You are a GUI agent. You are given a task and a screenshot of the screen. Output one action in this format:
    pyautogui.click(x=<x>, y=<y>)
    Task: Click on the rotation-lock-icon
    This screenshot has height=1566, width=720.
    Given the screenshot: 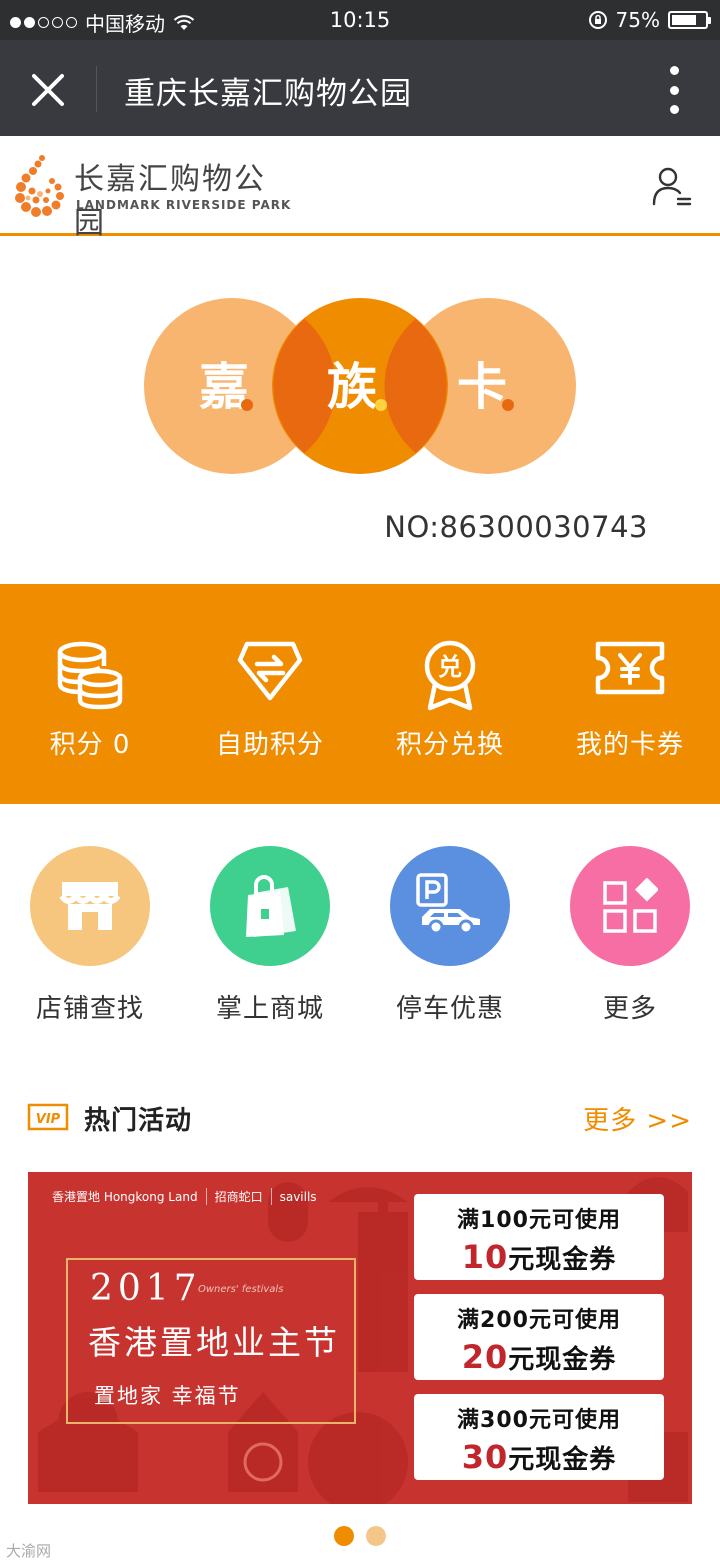 What is the action you would take?
    pyautogui.click(x=597, y=20)
    